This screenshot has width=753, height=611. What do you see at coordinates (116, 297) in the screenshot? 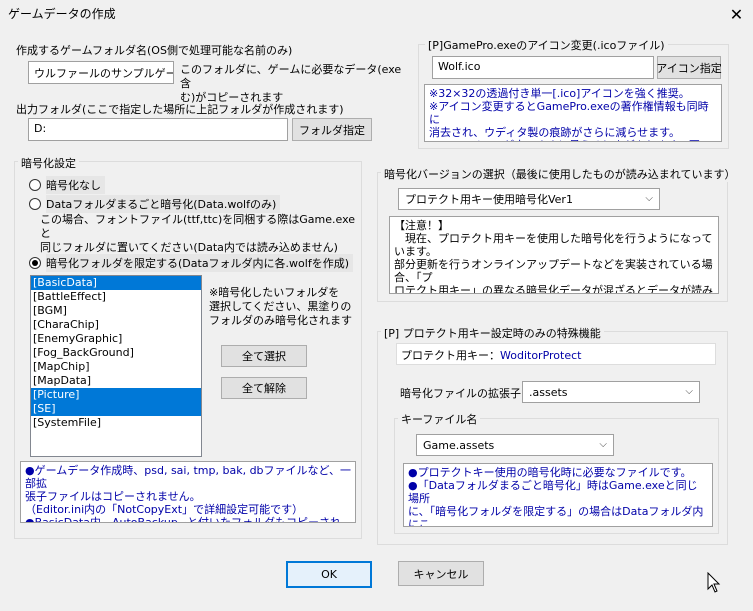
I see `folder-list-item: [BattleEffect]` at bounding box center [116, 297].